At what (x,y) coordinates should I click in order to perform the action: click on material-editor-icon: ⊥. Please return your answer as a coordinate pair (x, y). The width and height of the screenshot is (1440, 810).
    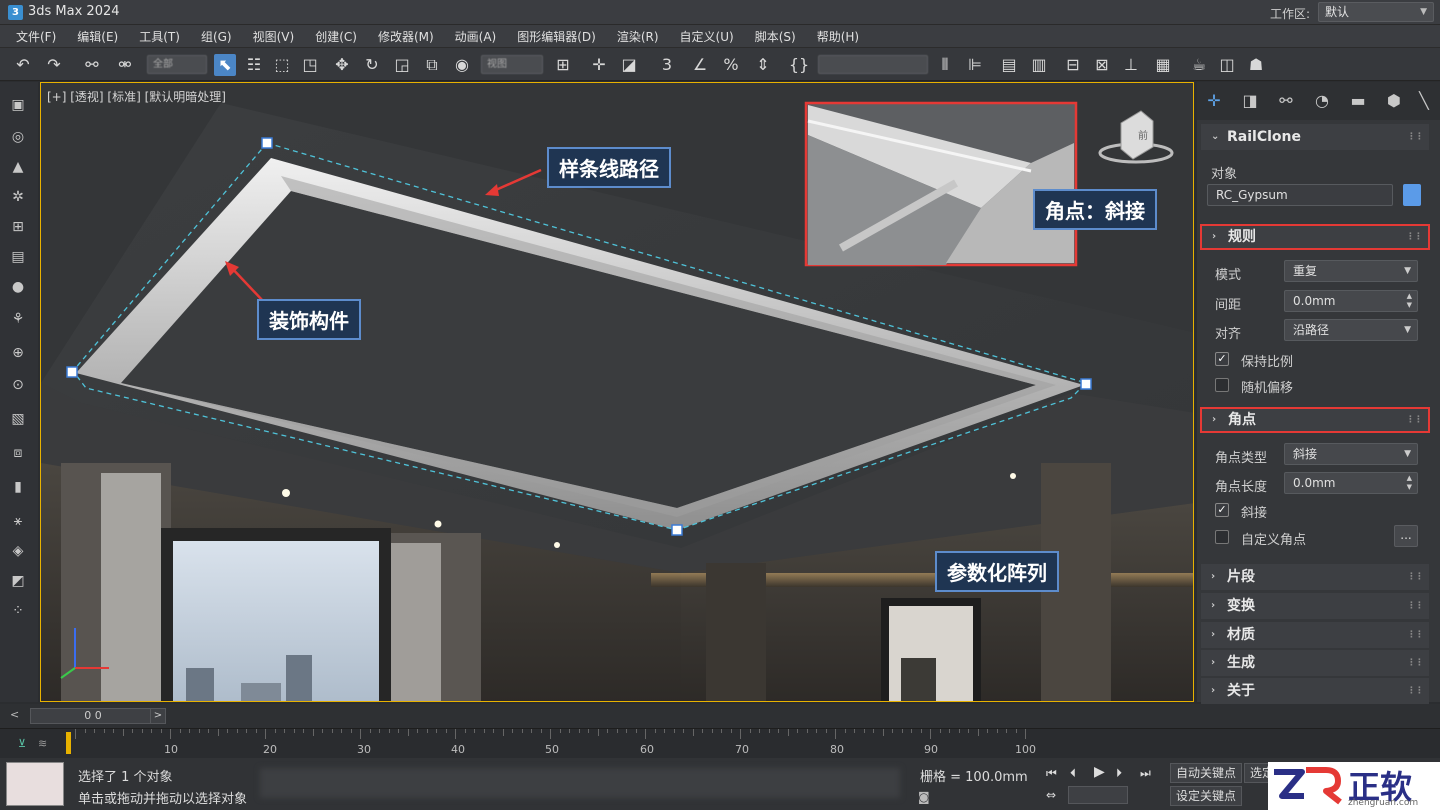
    Looking at the image, I should click on (1131, 65).